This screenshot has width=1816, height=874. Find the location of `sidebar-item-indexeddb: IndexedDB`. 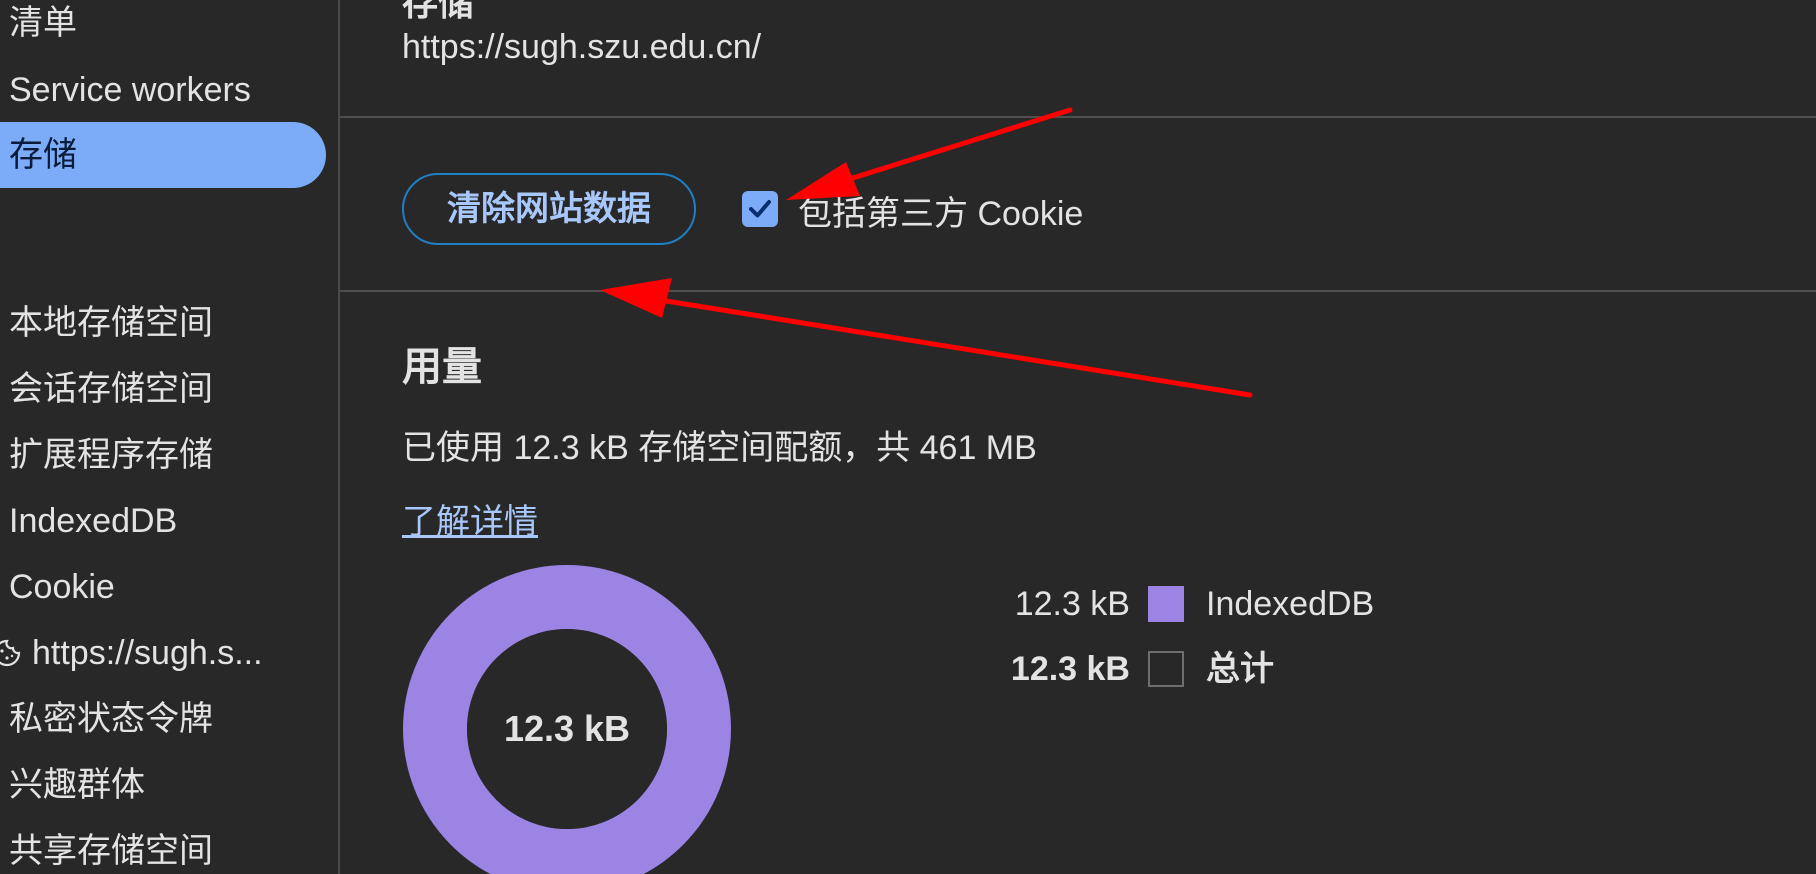

sidebar-item-indexeddb: IndexedDB is located at coordinates (88, 521).